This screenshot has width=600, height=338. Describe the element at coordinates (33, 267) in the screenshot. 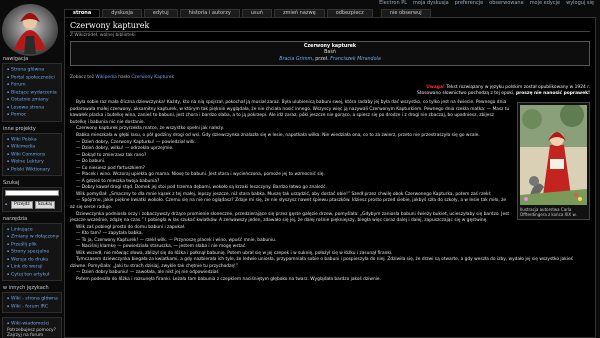

I see `tool-item: Link do wersji` at that location.